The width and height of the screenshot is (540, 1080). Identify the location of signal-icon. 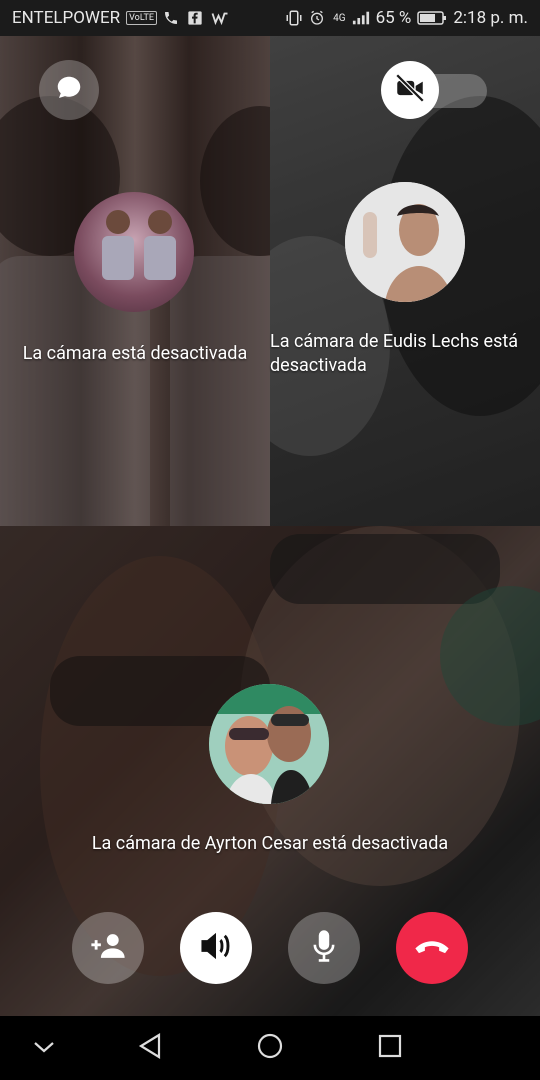
(361, 18).